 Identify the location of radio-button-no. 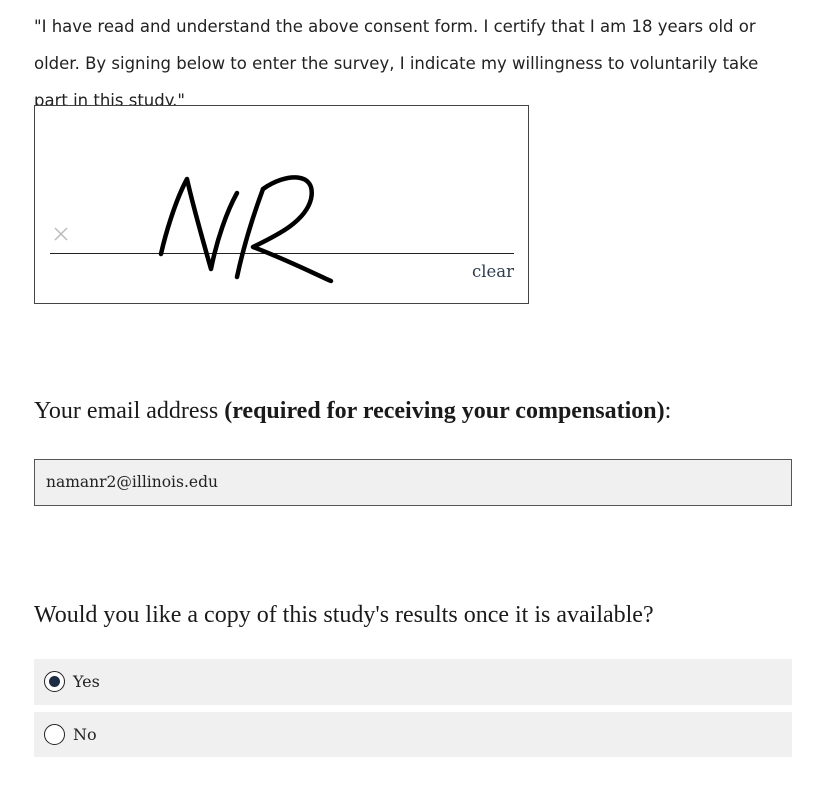
(54, 734).